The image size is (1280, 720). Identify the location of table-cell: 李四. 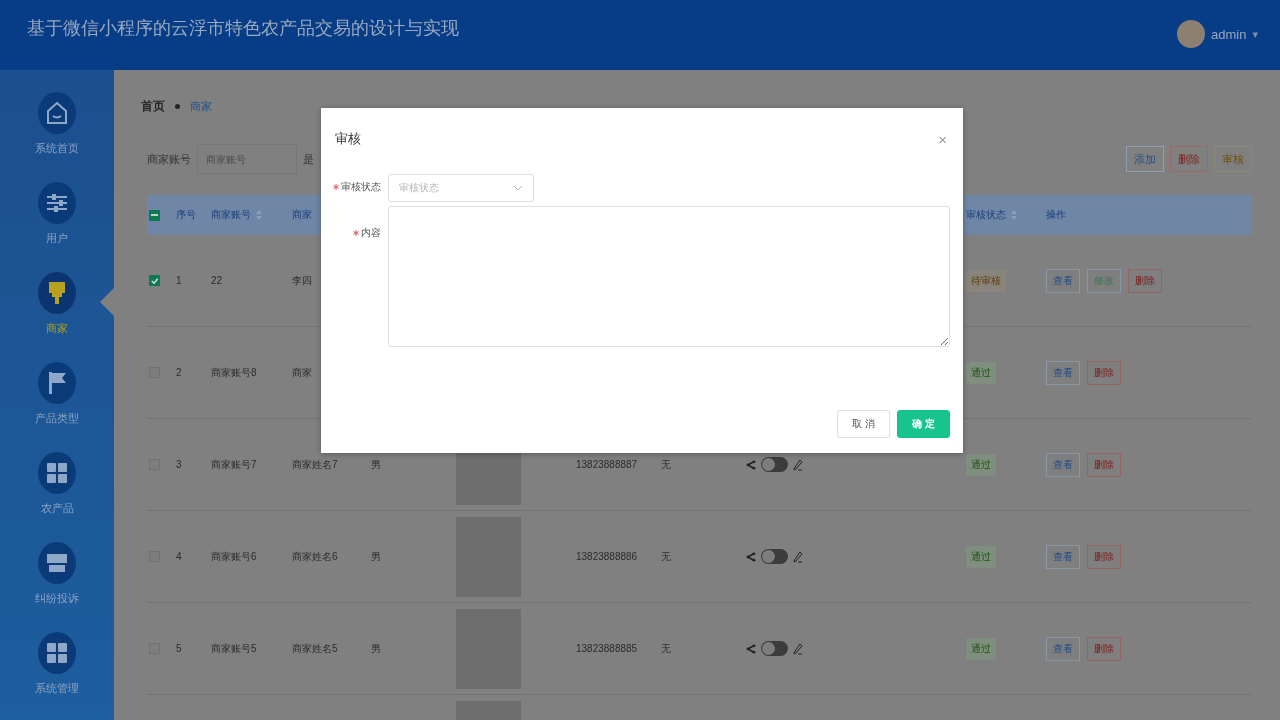
(302, 280).